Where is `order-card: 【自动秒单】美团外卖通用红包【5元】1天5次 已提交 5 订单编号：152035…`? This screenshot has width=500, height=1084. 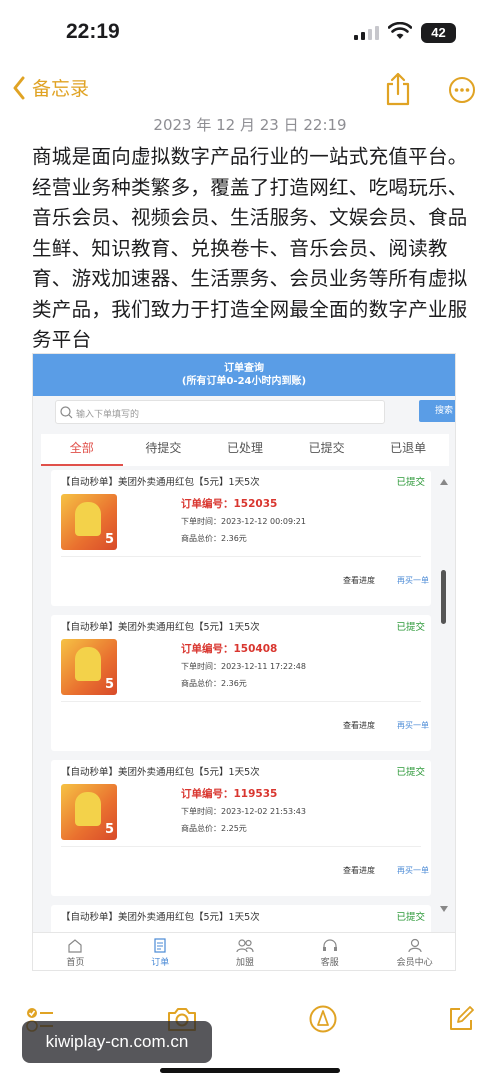 order-card: 【自动秒单】美团外卖通用红包【5元】1天5次 已提交 5 订单编号：152035… is located at coordinates (241, 538).